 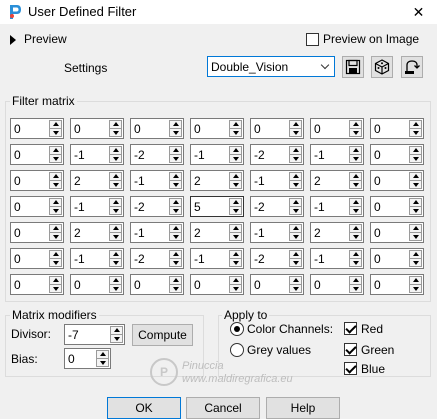 What do you see at coordinates (303, 408) in the screenshot?
I see `help-button: Help` at bounding box center [303, 408].